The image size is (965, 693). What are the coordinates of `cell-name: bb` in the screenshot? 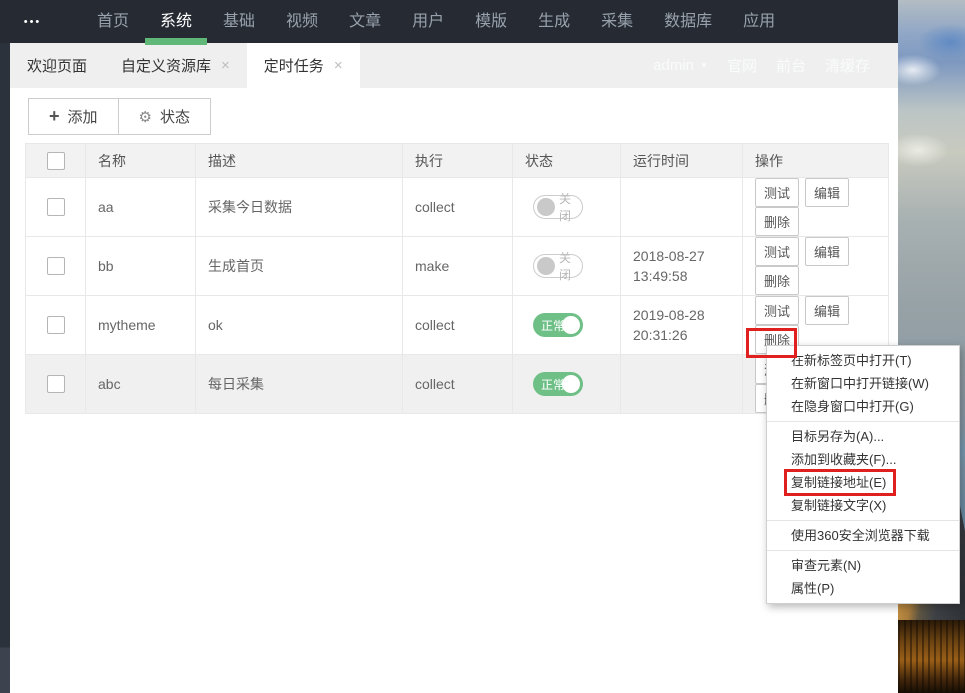 It's located at (140, 266).